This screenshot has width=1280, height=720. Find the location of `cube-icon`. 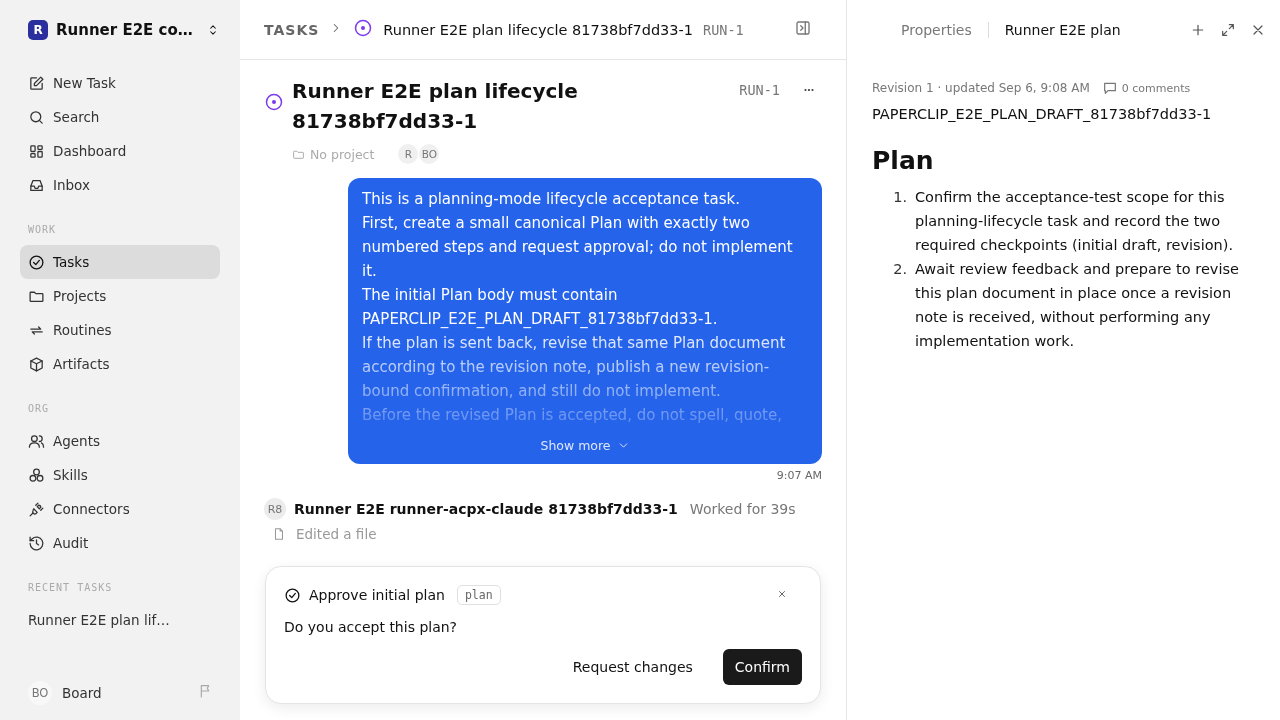

cube-icon is located at coordinates (36, 364).